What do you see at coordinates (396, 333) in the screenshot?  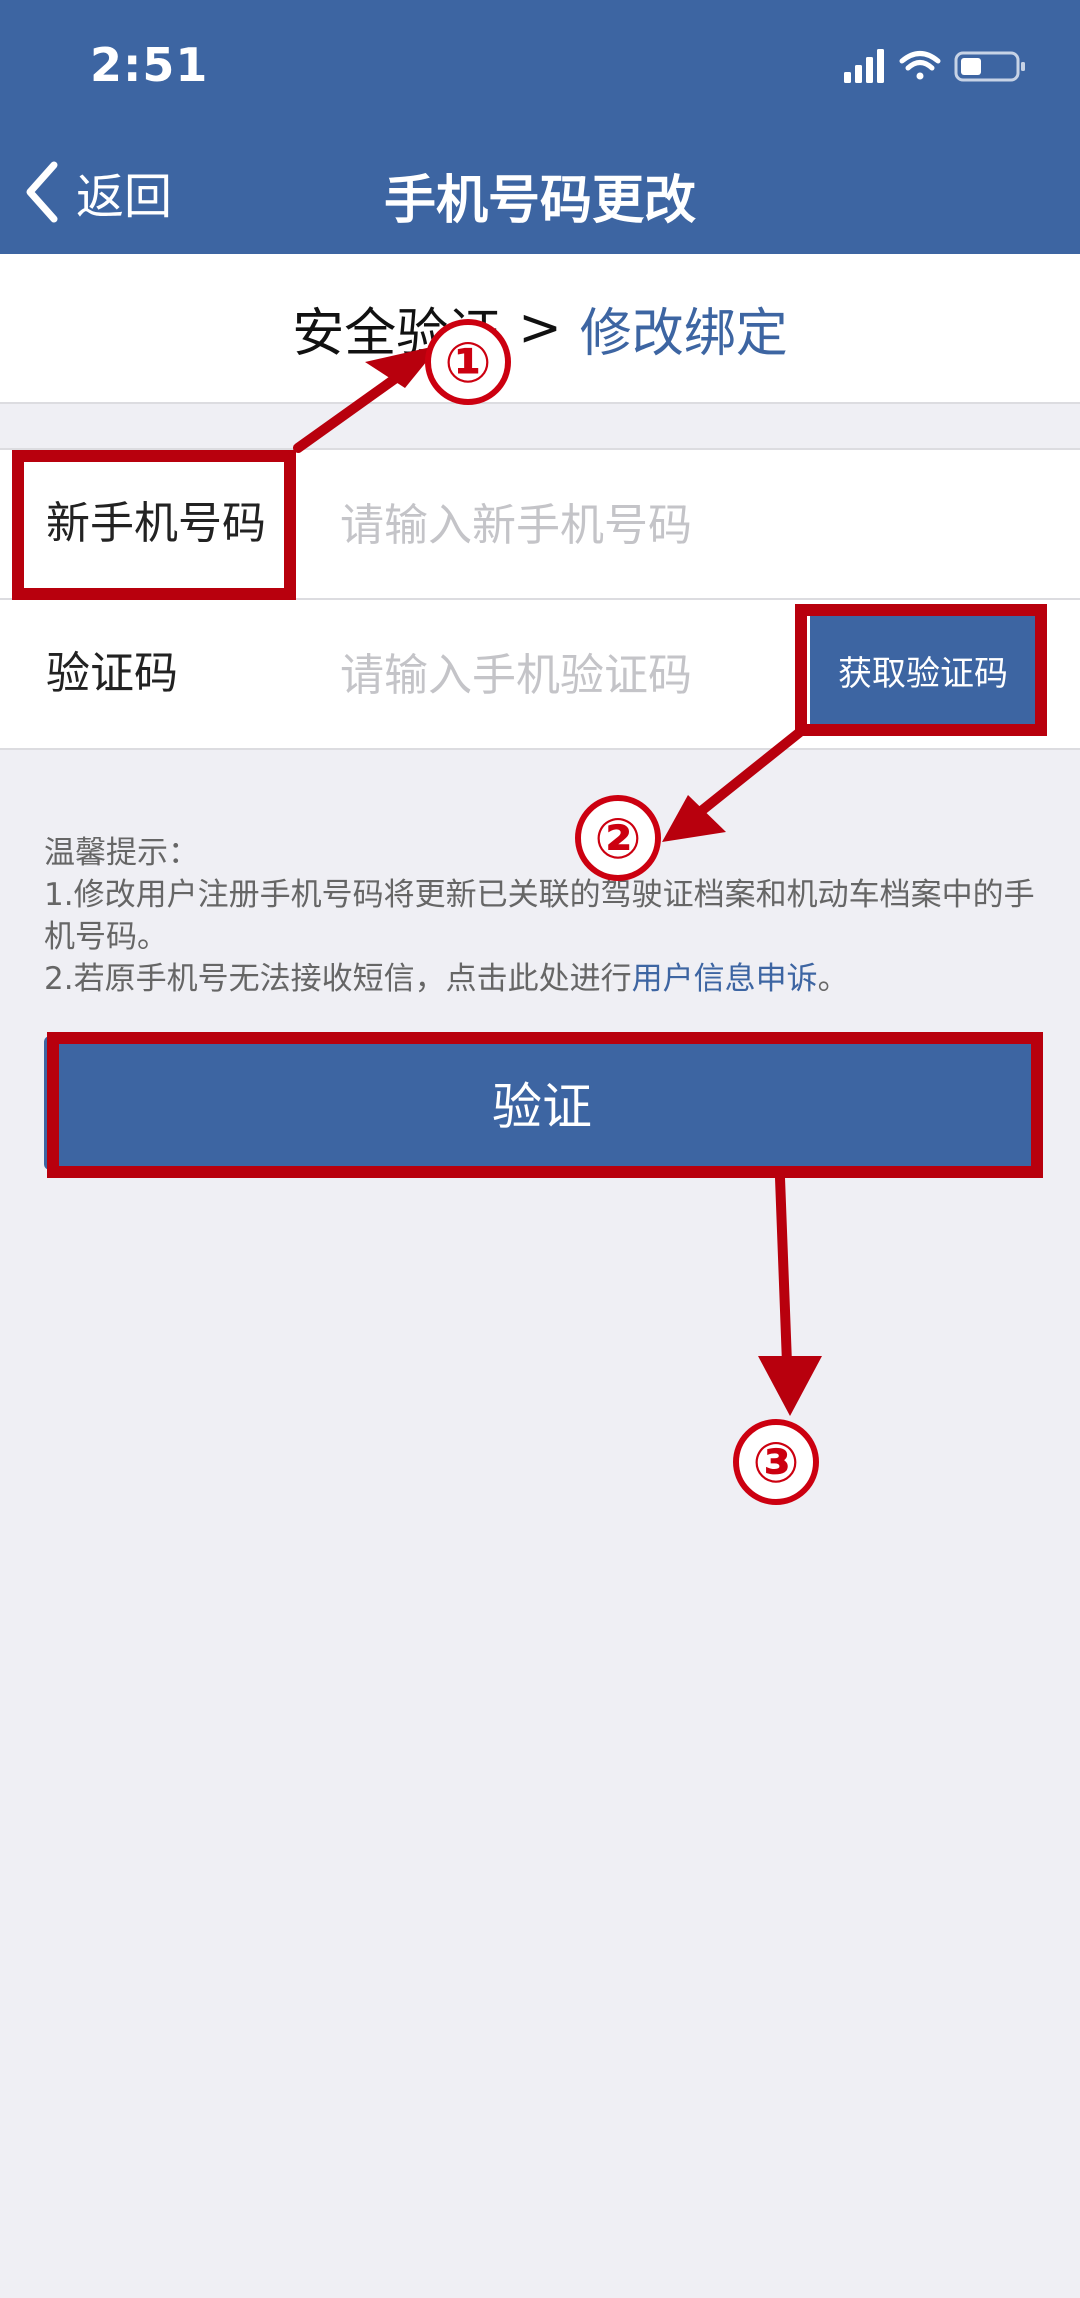 I see `step-security-verification: 安全验证` at bounding box center [396, 333].